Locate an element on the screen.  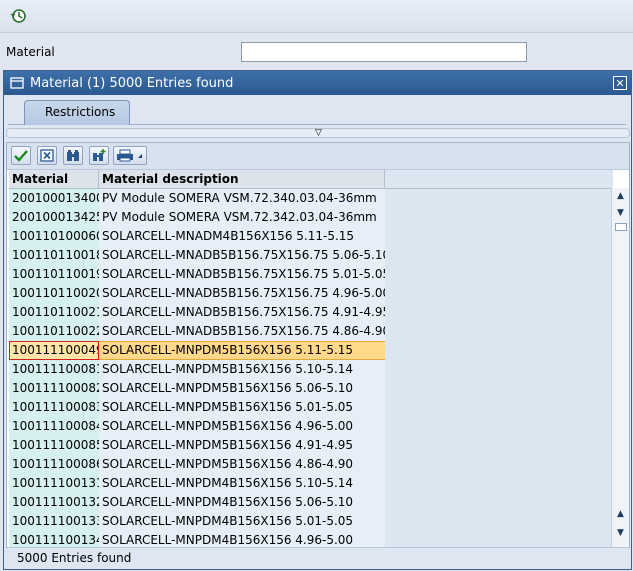
material-description-cell: PV Module SOMERA VSM.72.340.03.04-36mm is located at coordinates (242, 198).